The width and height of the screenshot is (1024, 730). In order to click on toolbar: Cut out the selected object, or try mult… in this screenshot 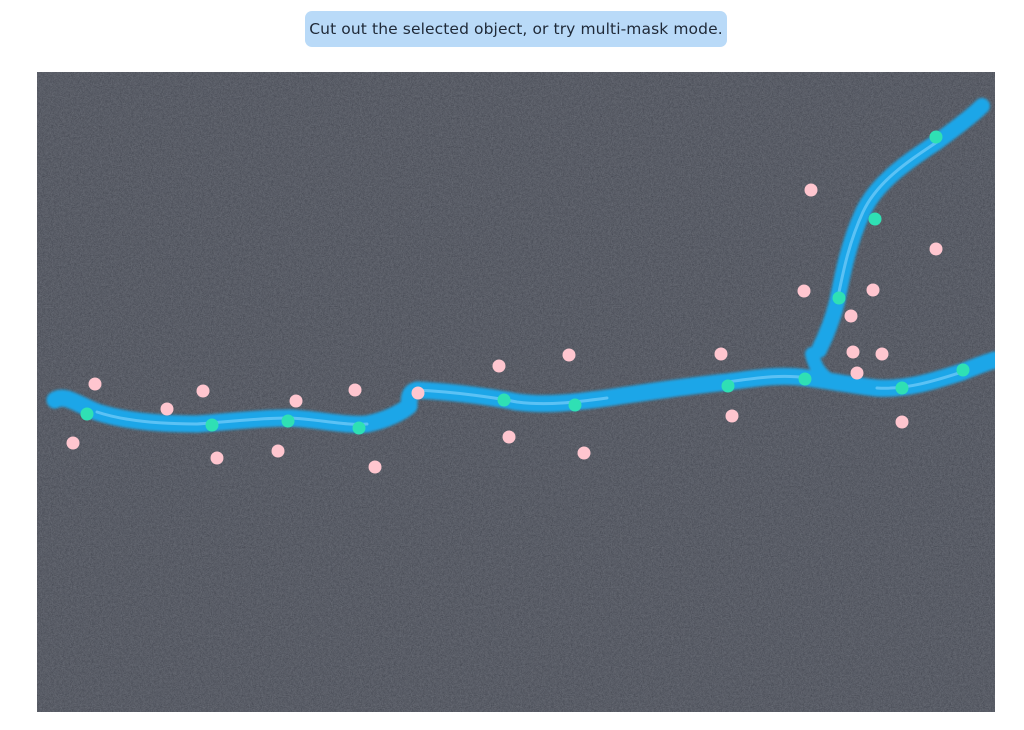, I will do `click(512, 30)`.